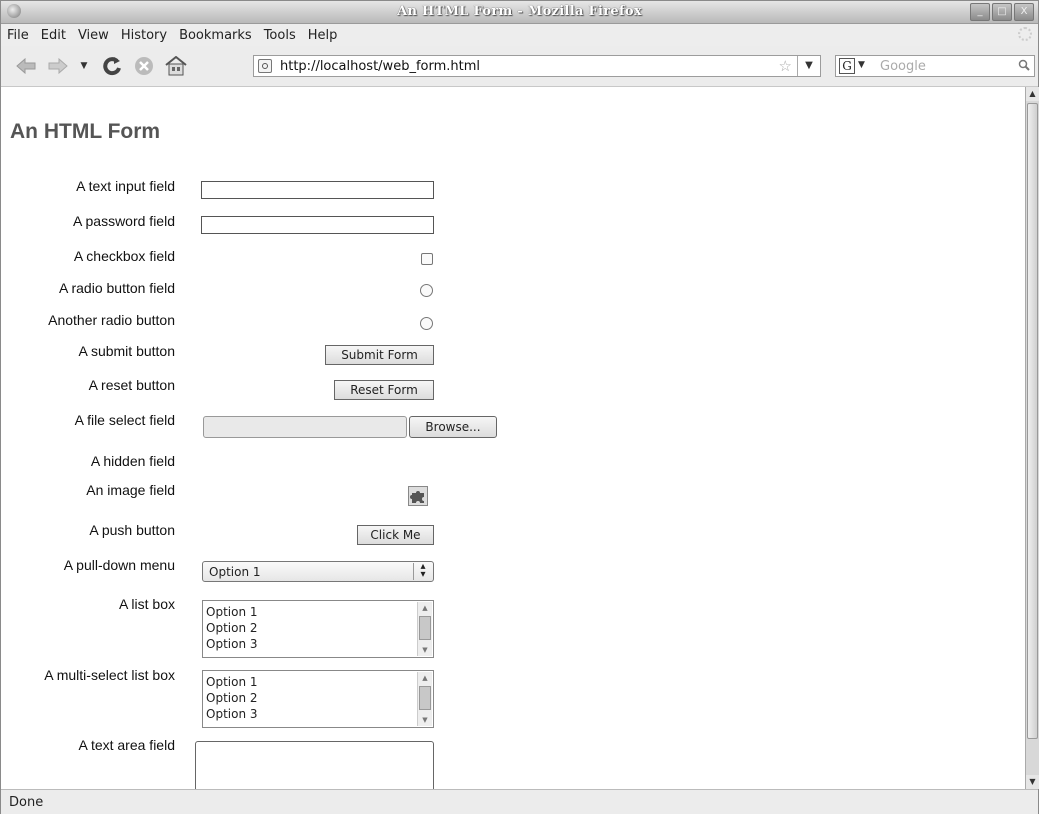 This screenshot has width=1039, height=814. I want to click on search-input: Google, so click(903, 66).